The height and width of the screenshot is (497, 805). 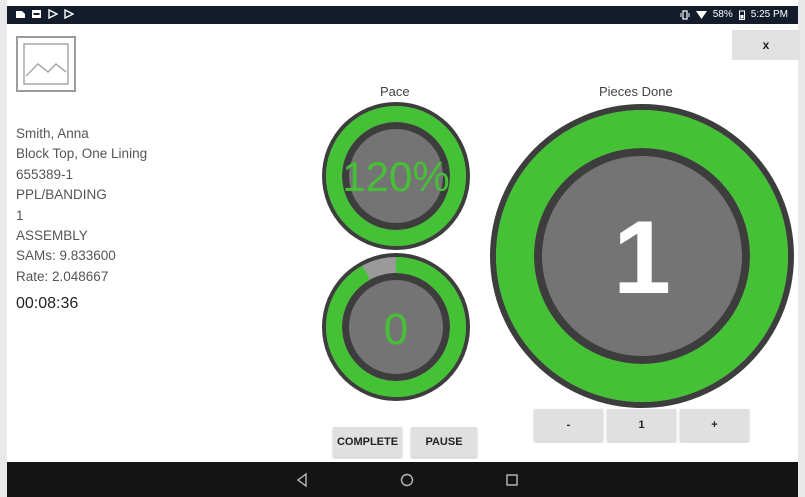 I want to click on left-bezel, so click(x=3, y=248).